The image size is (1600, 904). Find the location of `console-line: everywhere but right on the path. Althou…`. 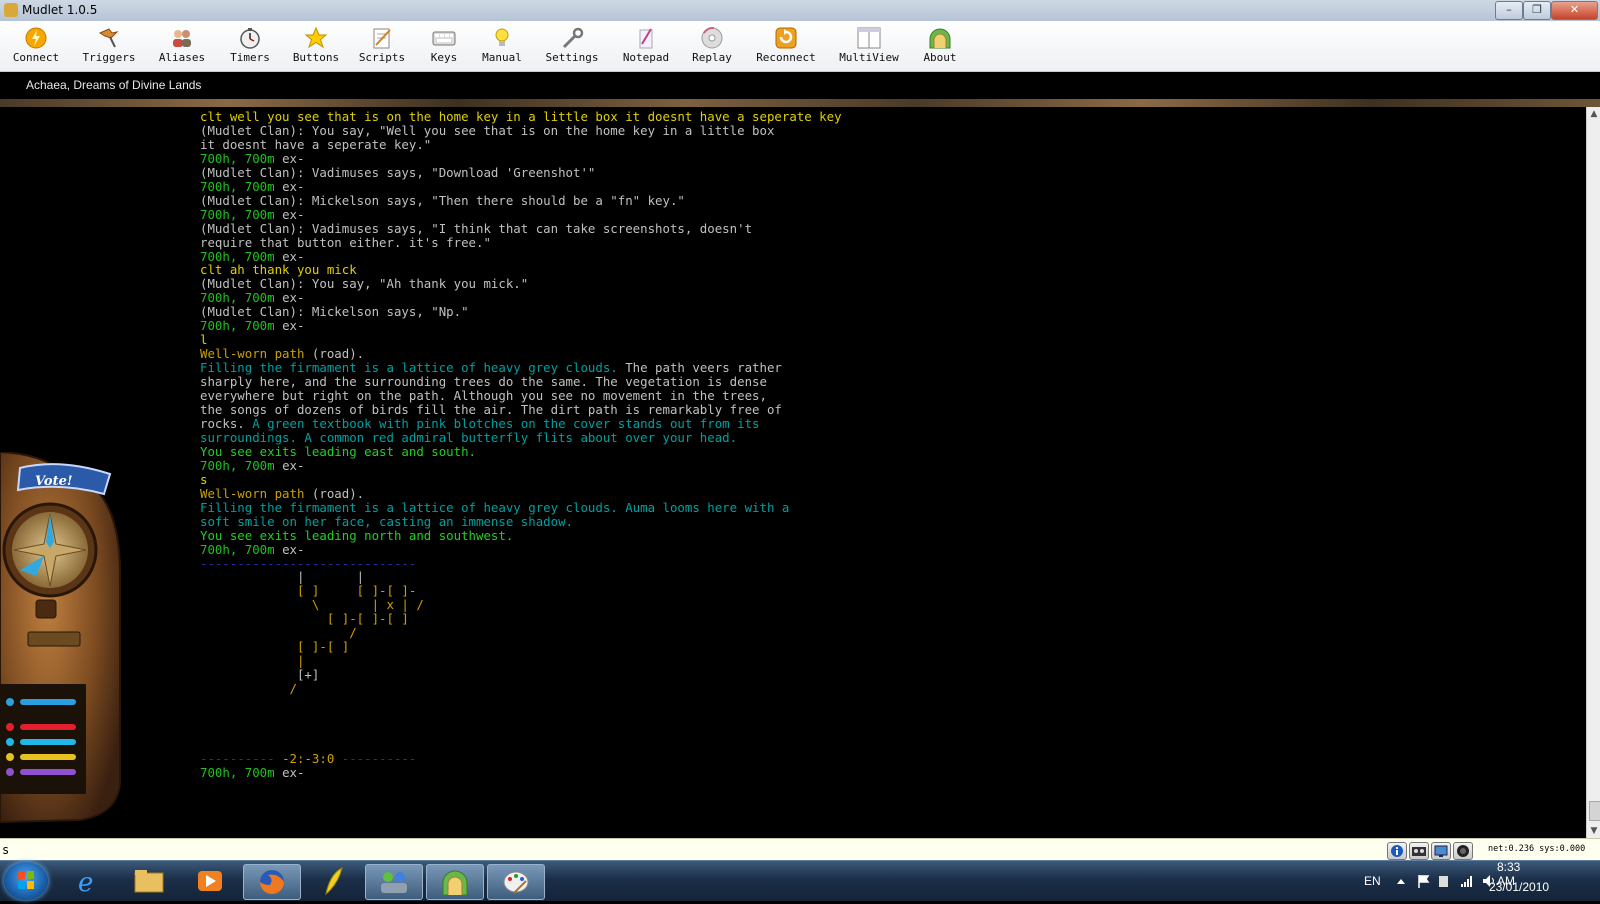

console-line: everywhere but right on the path. Althou… is located at coordinates (521, 396).